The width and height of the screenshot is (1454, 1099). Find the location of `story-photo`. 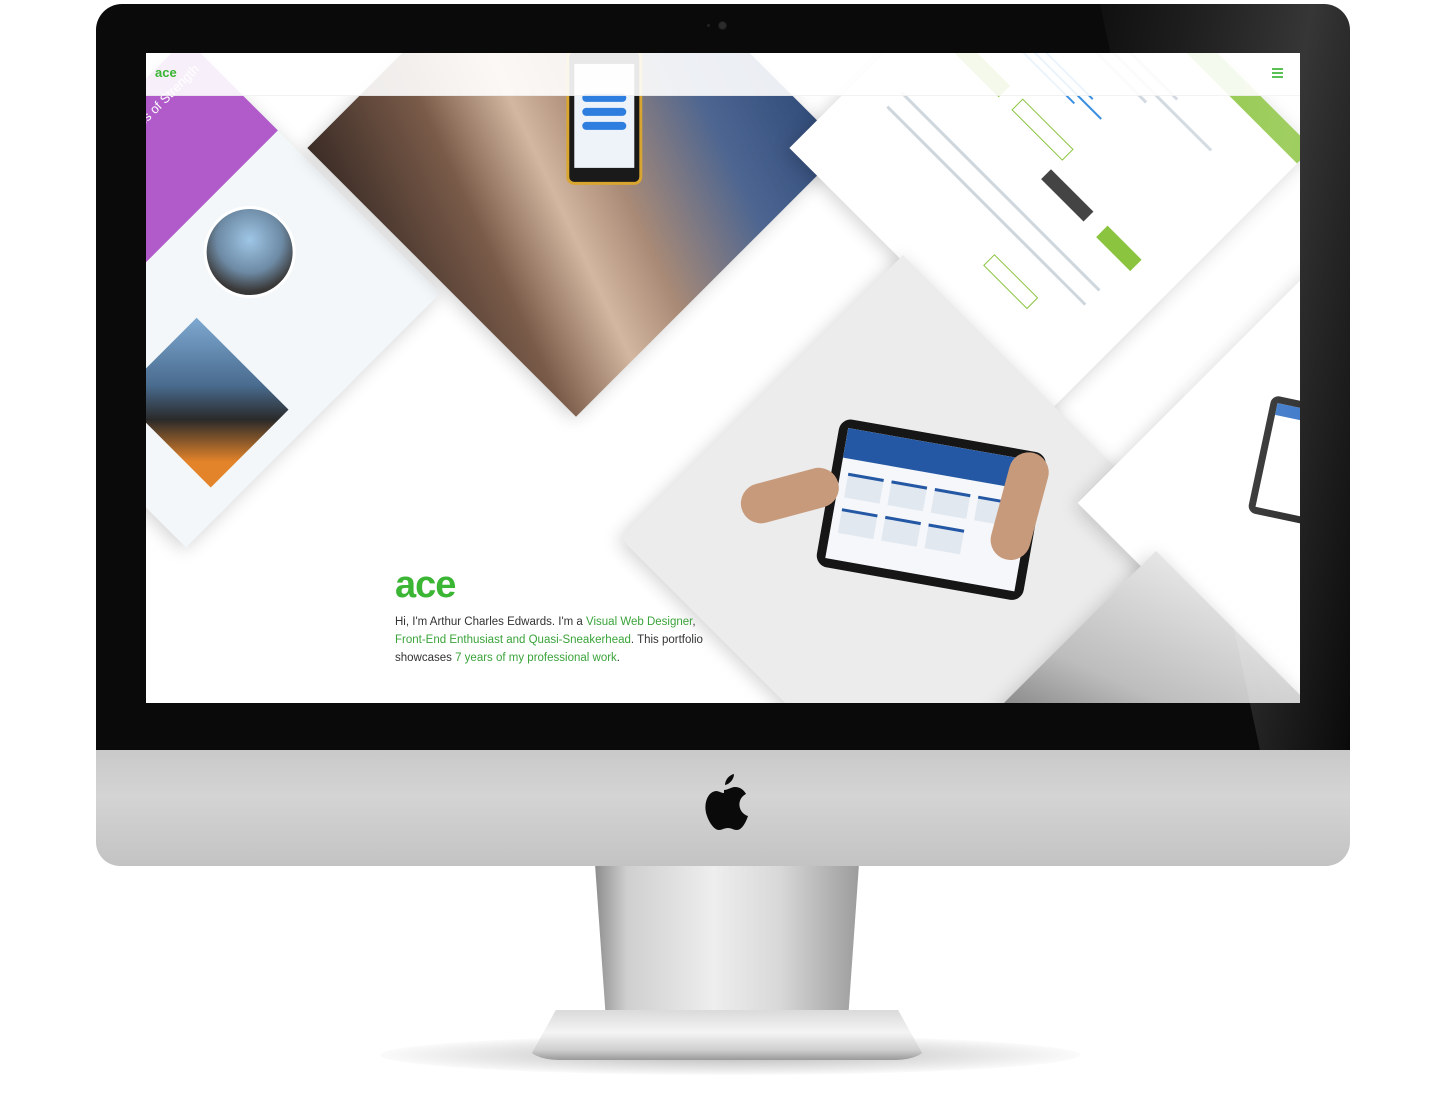

story-photo is located at coordinates (217, 402).